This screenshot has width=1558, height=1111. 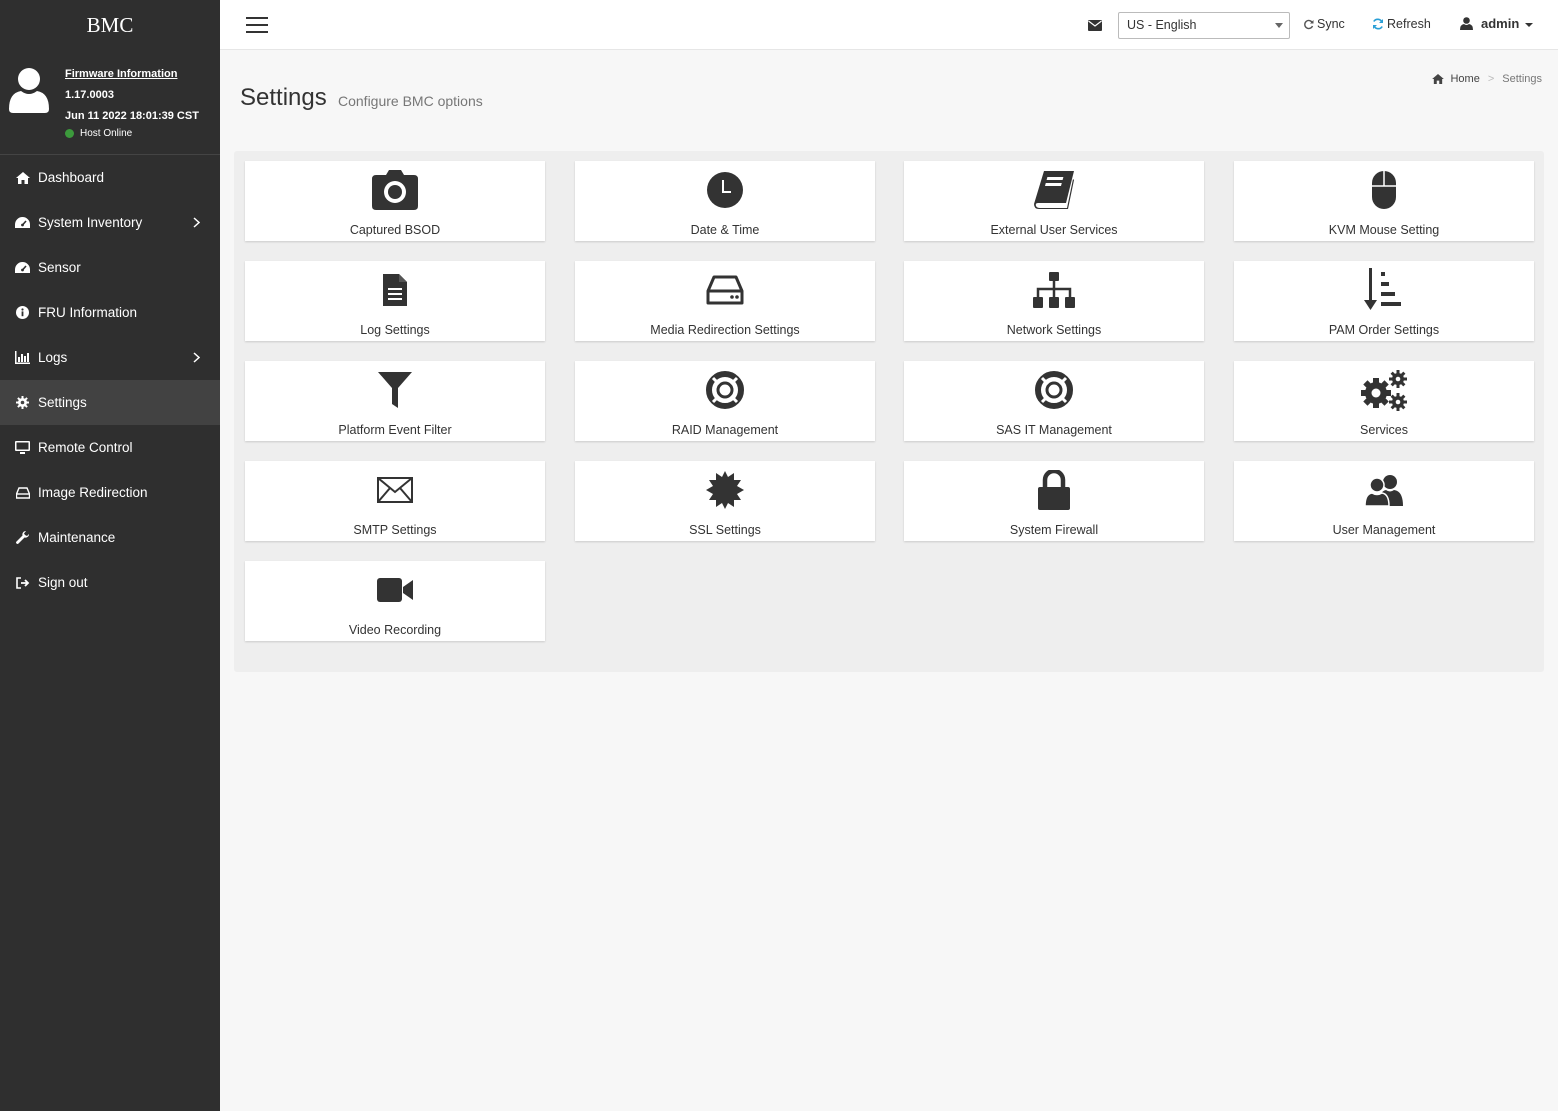 What do you see at coordinates (1409, 24) in the screenshot?
I see `refresh-label: Refresh` at bounding box center [1409, 24].